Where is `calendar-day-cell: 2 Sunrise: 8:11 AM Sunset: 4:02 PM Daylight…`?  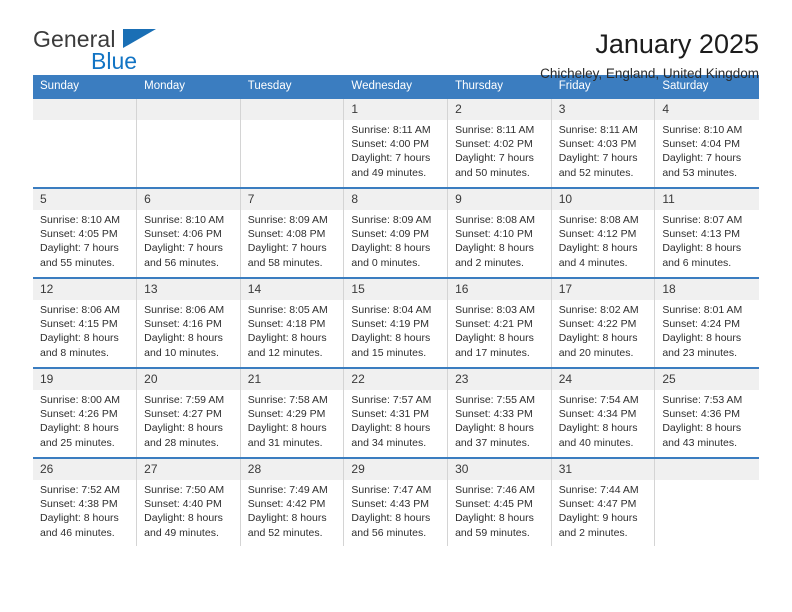 calendar-day-cell: 2 Sunrise: 8:11 AM Sunset: 4:02 PM Daylight… is located at coordinates (499, 142).